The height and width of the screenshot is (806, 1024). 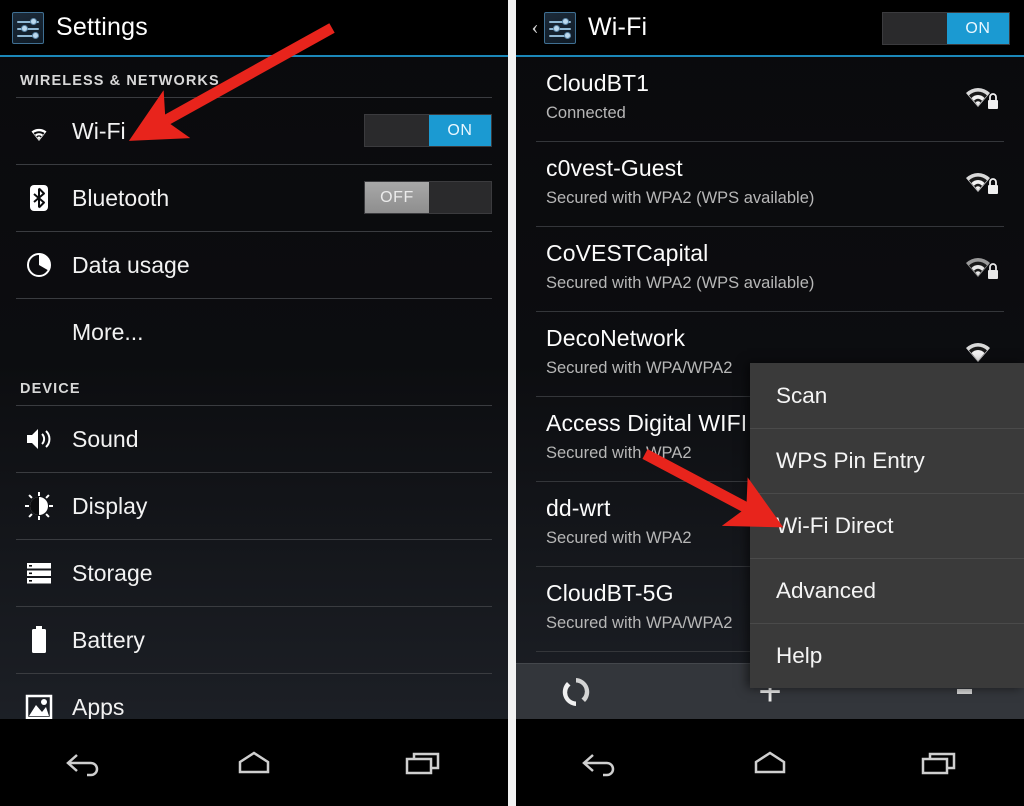 I want to click on bluetooth-icon, so click(x=39, y=198).